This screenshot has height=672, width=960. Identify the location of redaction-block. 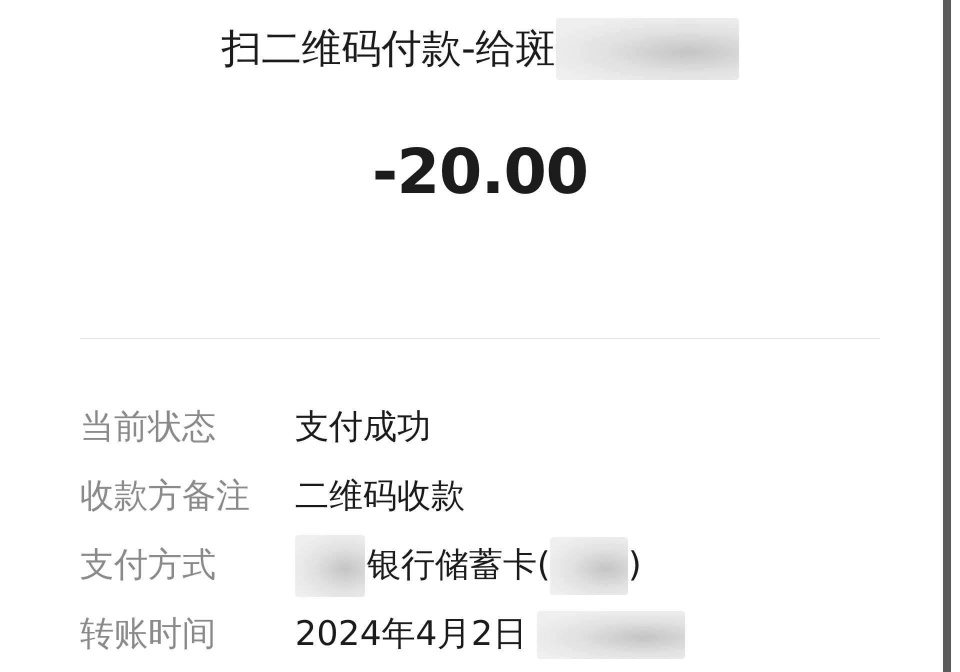
(330, 565).